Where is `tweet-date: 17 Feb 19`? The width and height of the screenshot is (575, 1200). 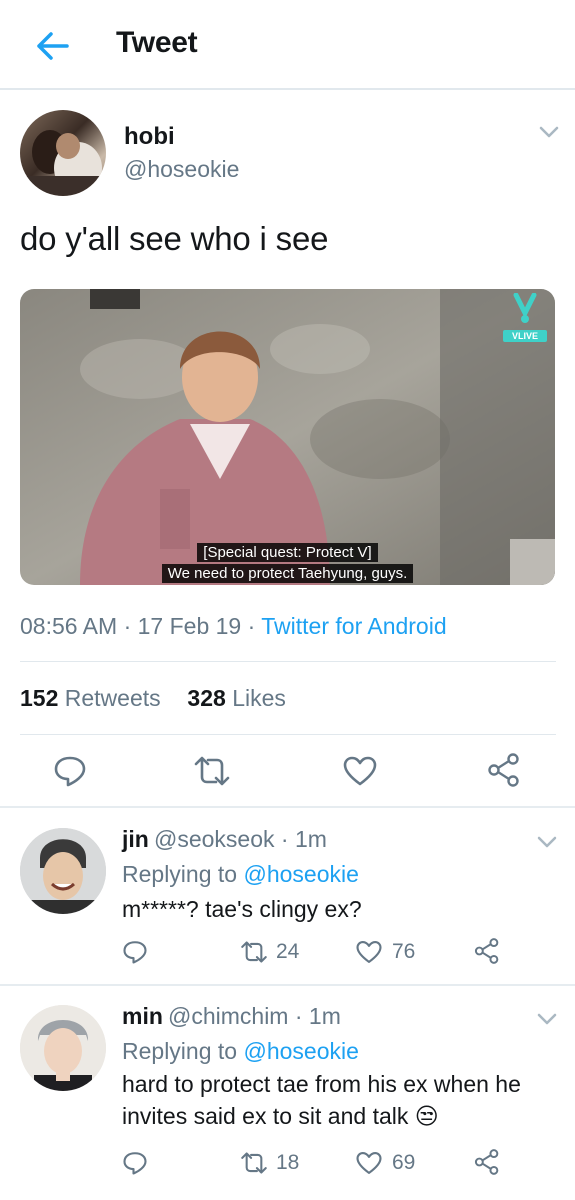 tweet-date: 17 Feb 19 is located at coordinates (189, 626).